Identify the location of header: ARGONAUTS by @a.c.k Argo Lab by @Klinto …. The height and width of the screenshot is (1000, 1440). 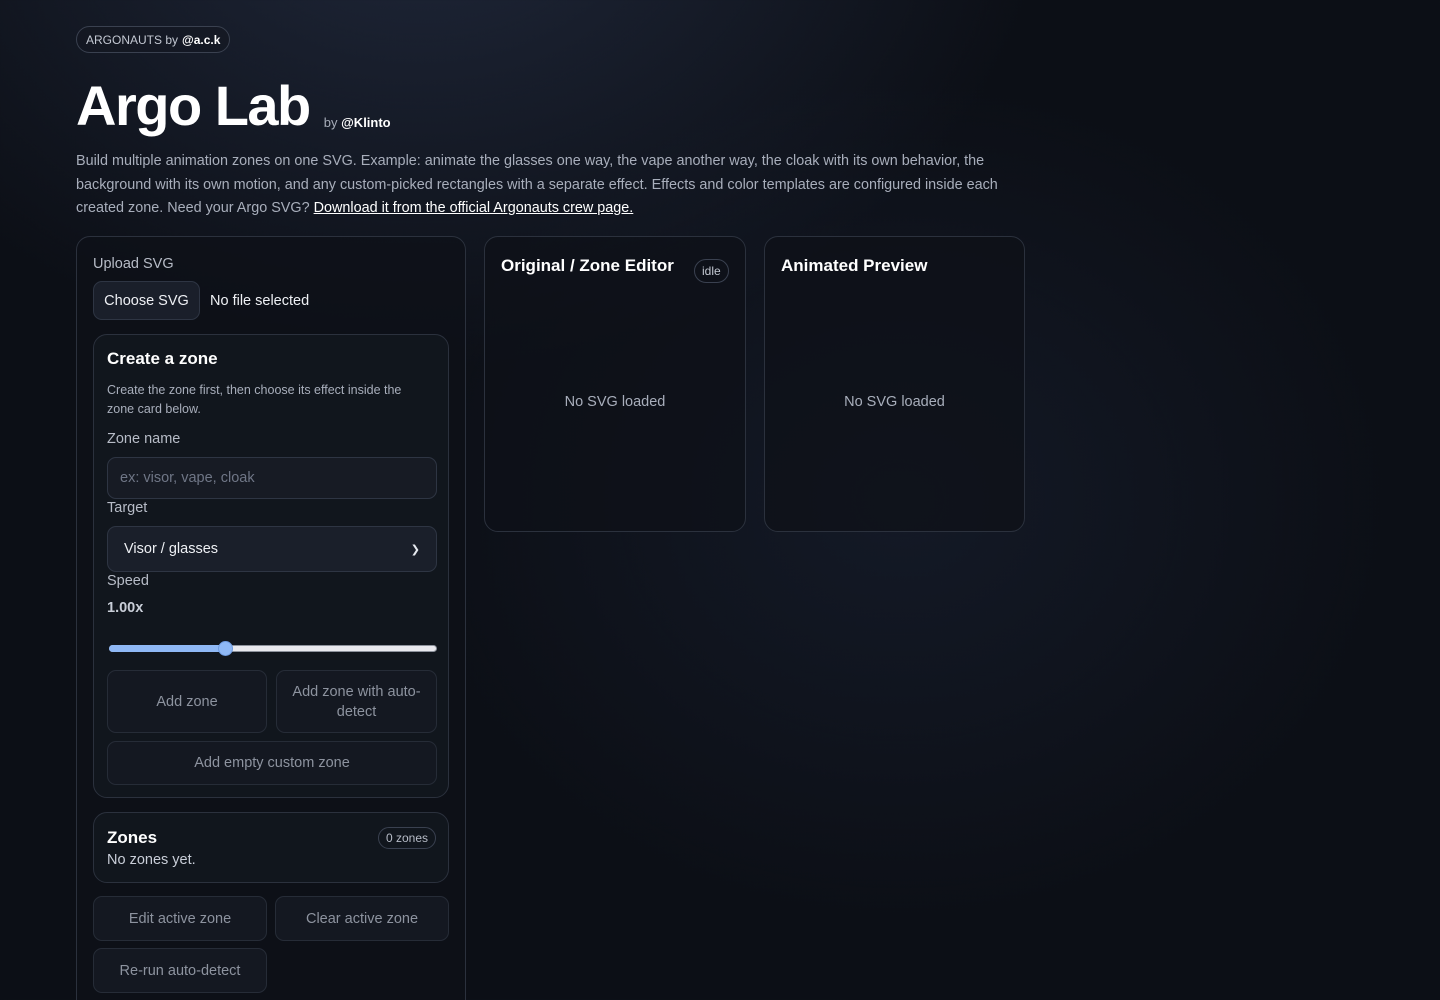
(551, 123).